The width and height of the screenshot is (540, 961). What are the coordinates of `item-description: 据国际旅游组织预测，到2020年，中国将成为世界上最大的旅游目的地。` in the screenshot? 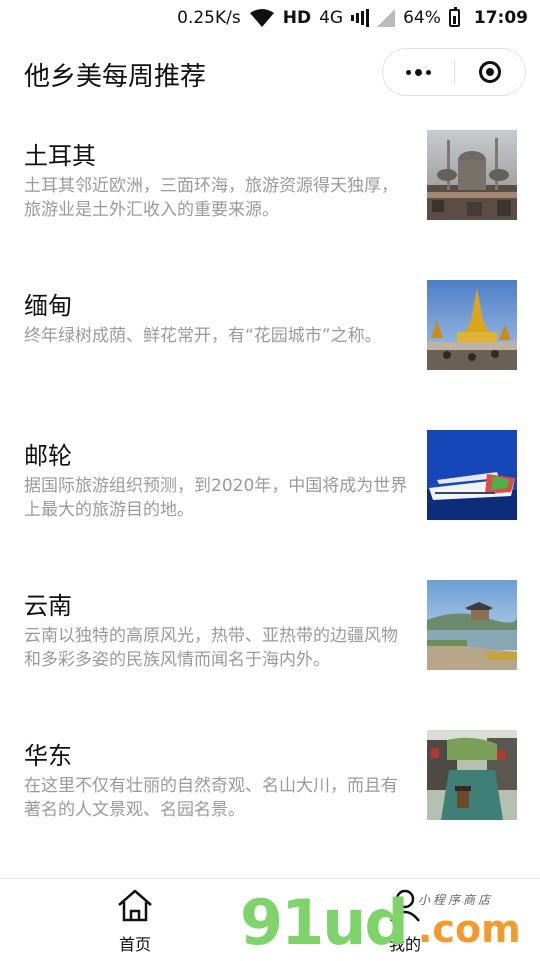 It's located at (216, 498).